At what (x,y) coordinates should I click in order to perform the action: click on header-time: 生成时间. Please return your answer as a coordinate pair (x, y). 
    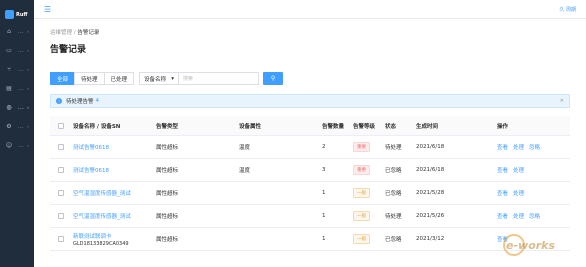
    Looking at the image, I should click on (427, 126).